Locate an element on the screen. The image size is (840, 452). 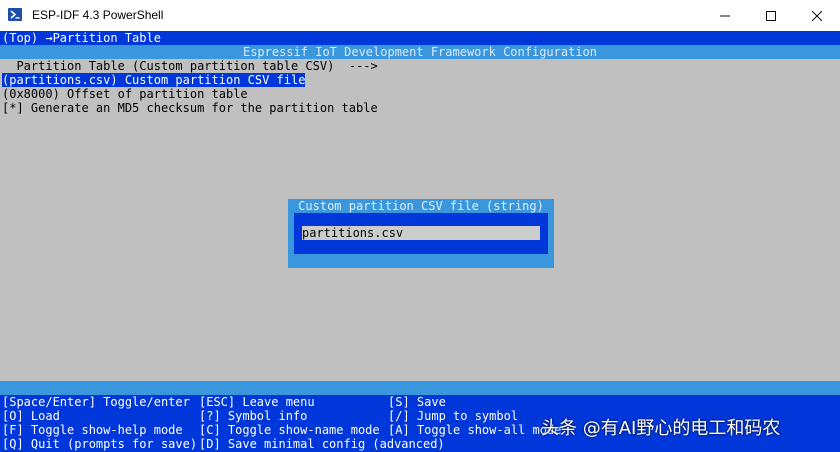
help-quit: [Q] Quit (prompts for save) is located at coordinates (100, 444).